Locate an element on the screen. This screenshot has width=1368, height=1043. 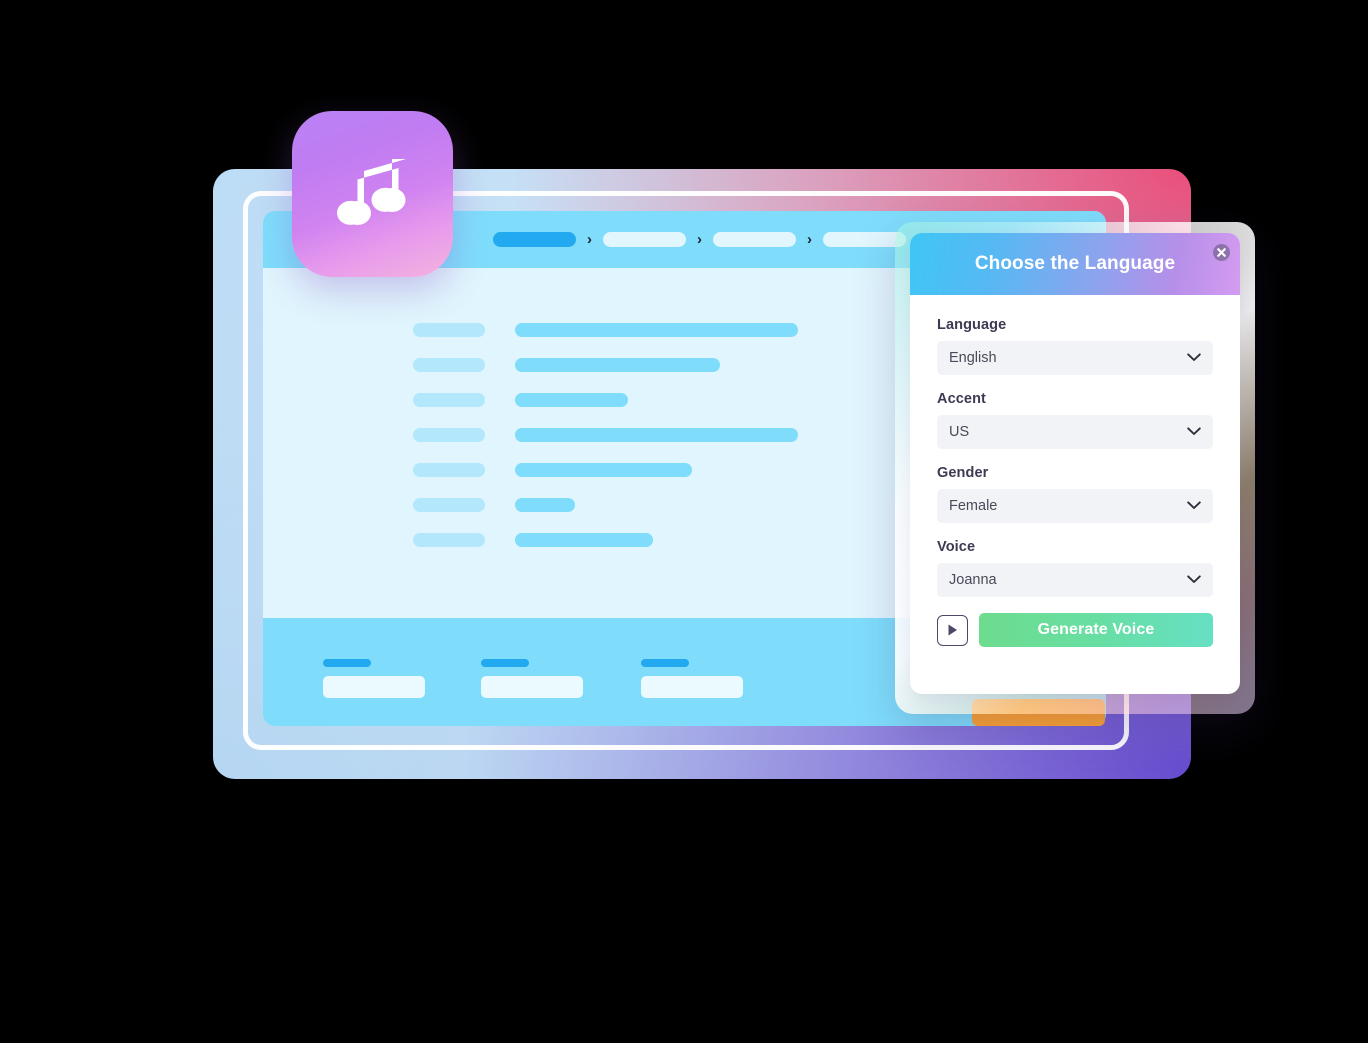
gender-select: Female is located at coordinates (1075, 506).